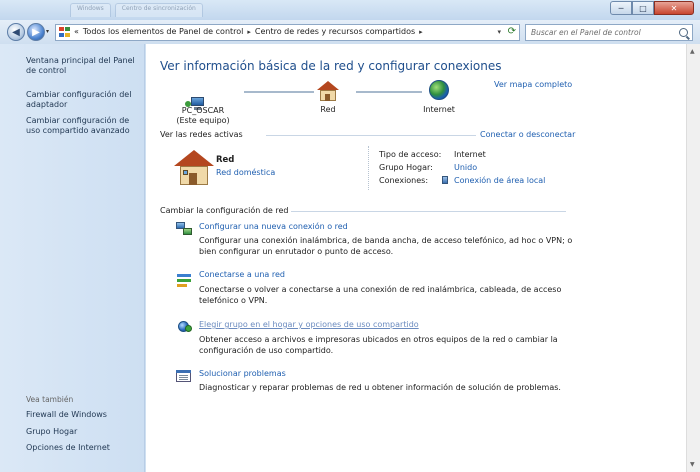 This screenshot has width=700, height=472. Describe the element at coordinates (470, 154) in the screenshot. I see `access-type-value: Internet` at that location.